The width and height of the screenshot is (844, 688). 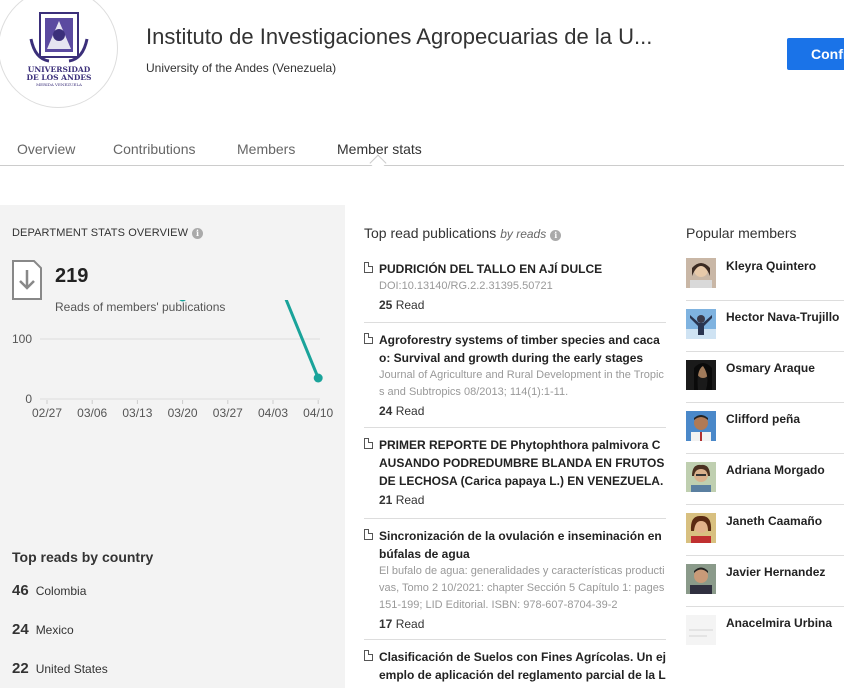 I want to click on country-count: 22, so click(x=20, y=668).